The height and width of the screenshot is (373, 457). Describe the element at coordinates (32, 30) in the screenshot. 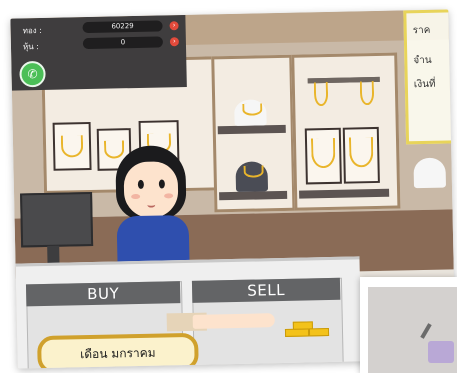

I see `gold-label: ทอง :` at that location.